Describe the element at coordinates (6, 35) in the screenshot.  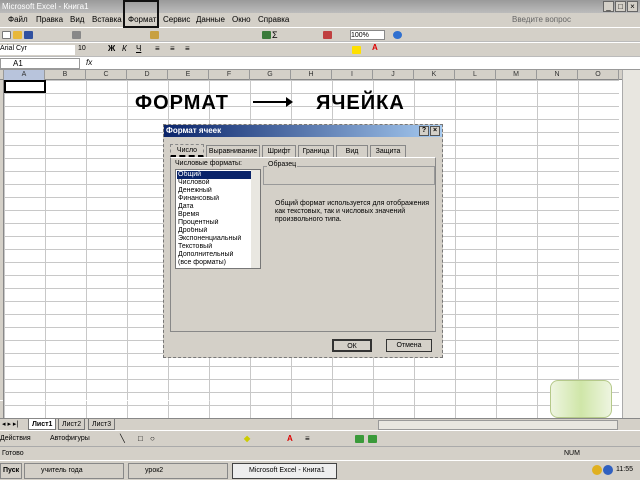
I see `new-icon` at that location.